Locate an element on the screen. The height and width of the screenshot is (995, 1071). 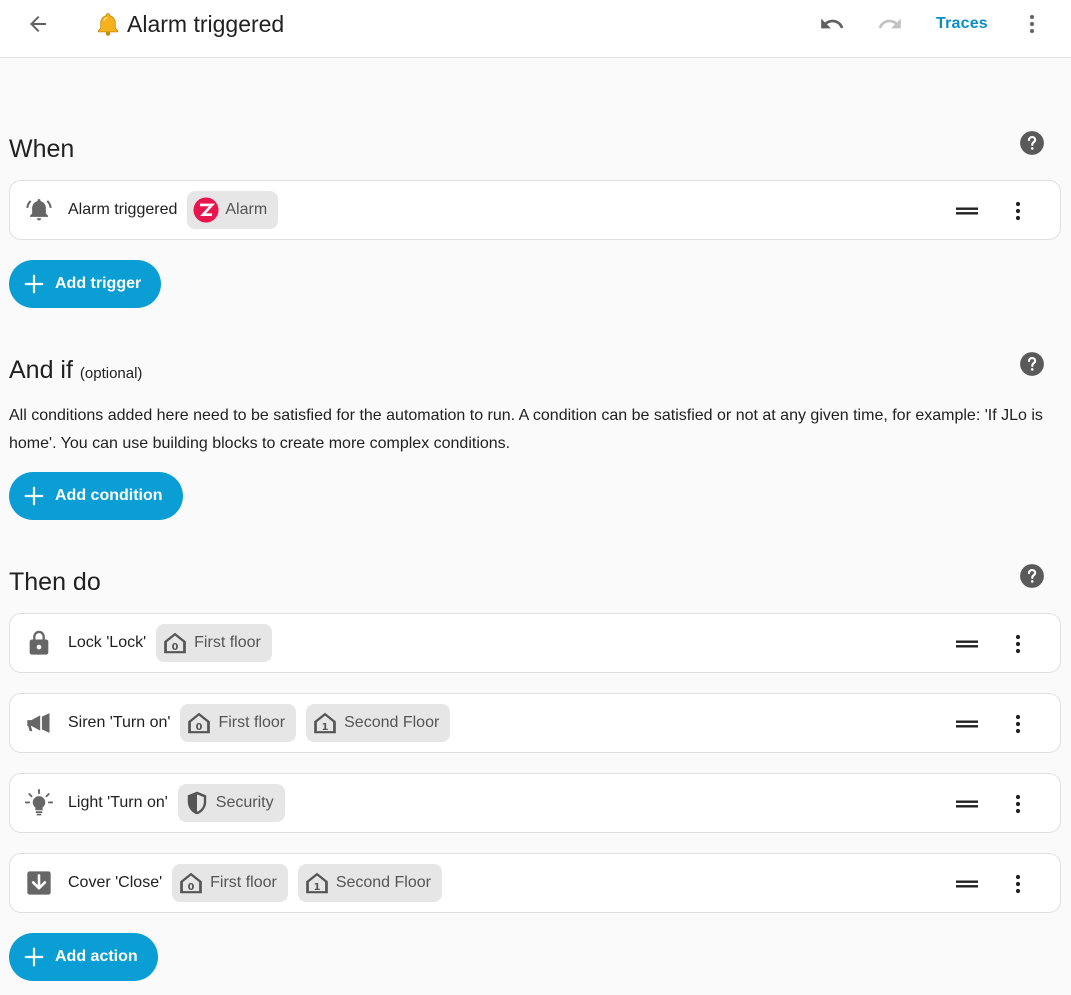
help-when-button is located at coordinates (1032, 143).